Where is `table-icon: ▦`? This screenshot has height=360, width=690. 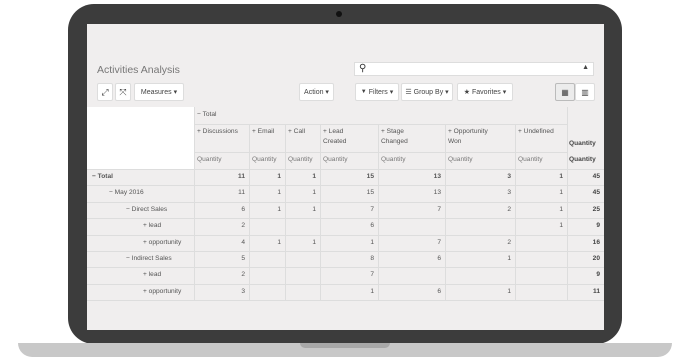 table-icon: ▦ is located at coordinates (565, 92).